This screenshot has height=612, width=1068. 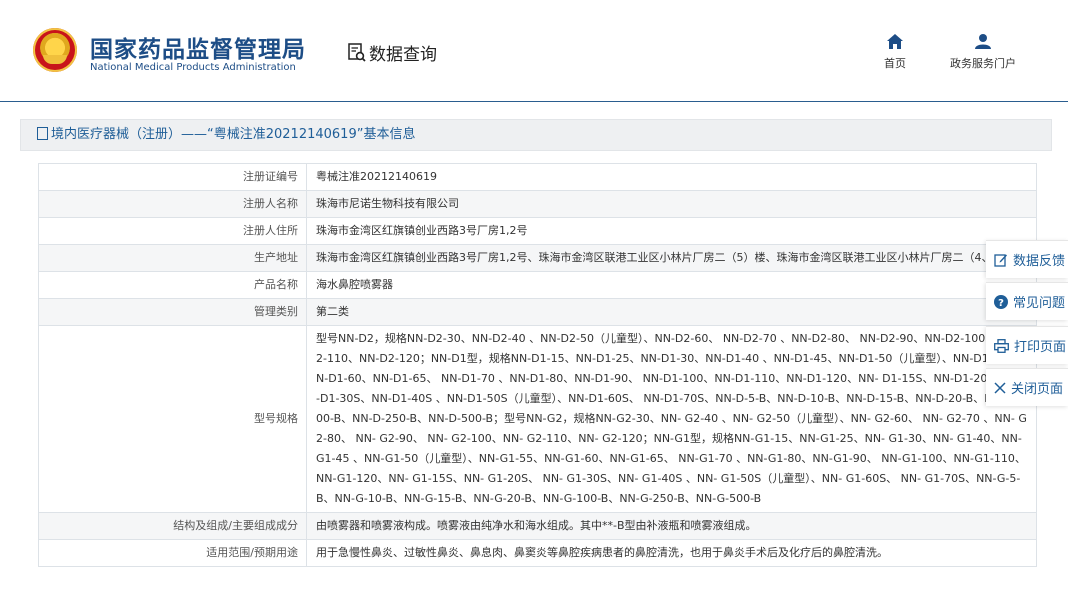 I want to click on print-button: 打印页面, so click(x=1027, y=345).